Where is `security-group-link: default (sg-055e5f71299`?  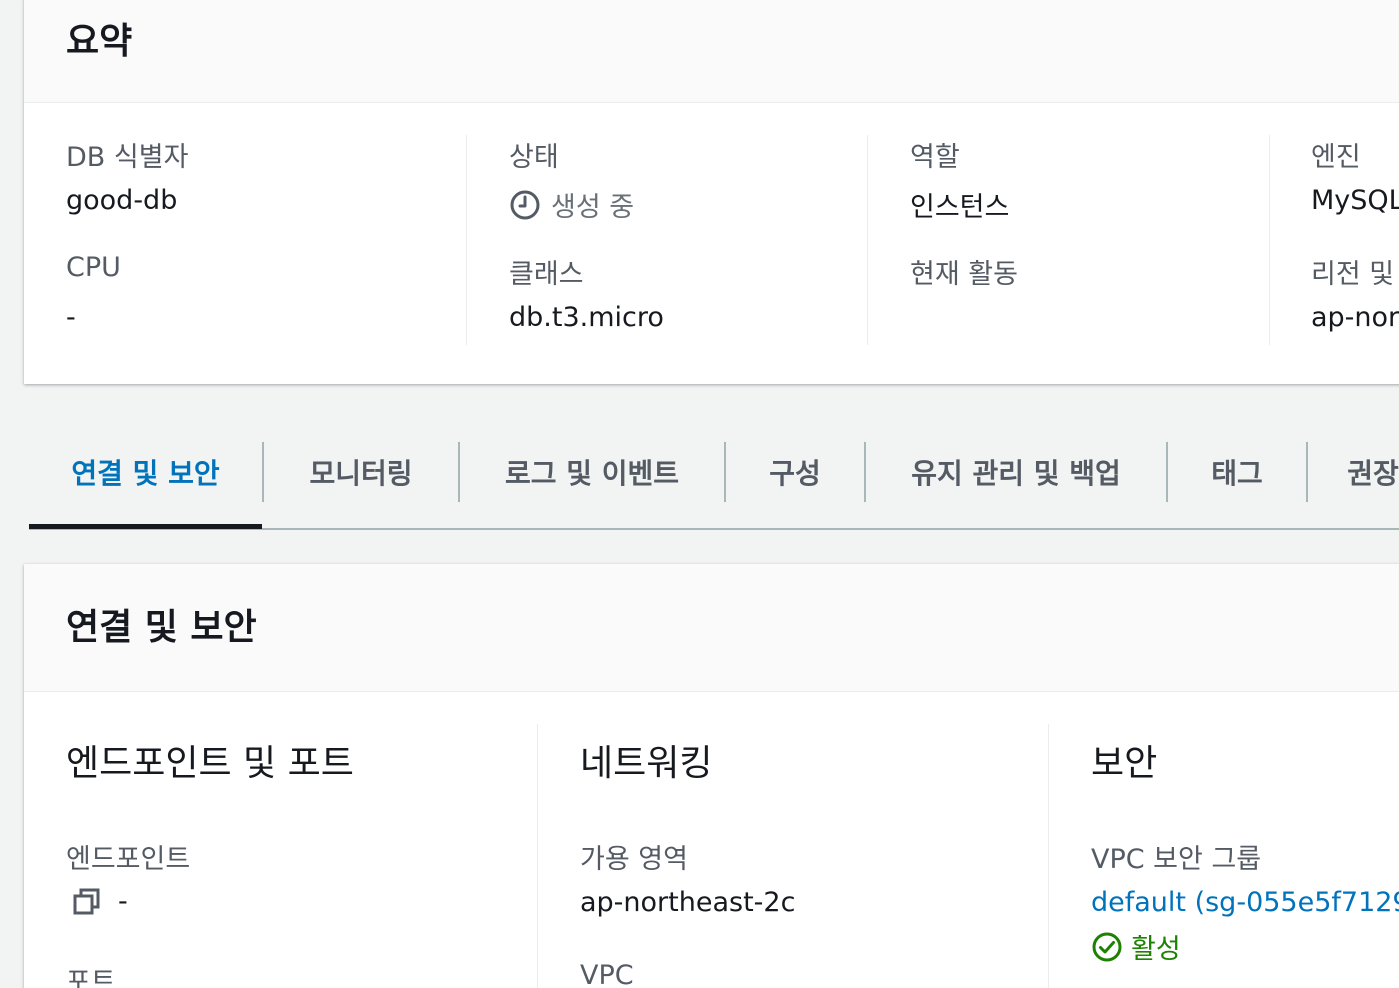 security-group-link: default (sg-055e5f71299 is located at coordinates (1245, 902).